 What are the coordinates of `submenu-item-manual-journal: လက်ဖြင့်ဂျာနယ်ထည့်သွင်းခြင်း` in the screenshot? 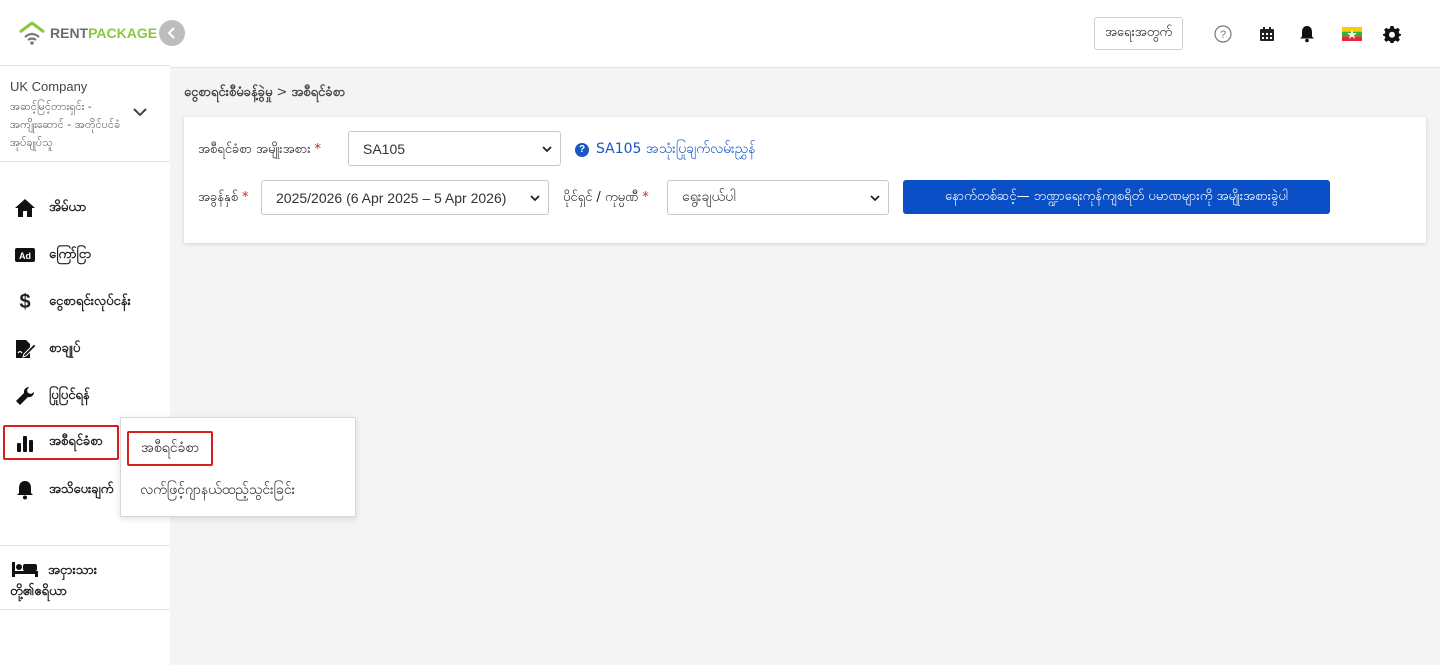 It's located at (217, 490).